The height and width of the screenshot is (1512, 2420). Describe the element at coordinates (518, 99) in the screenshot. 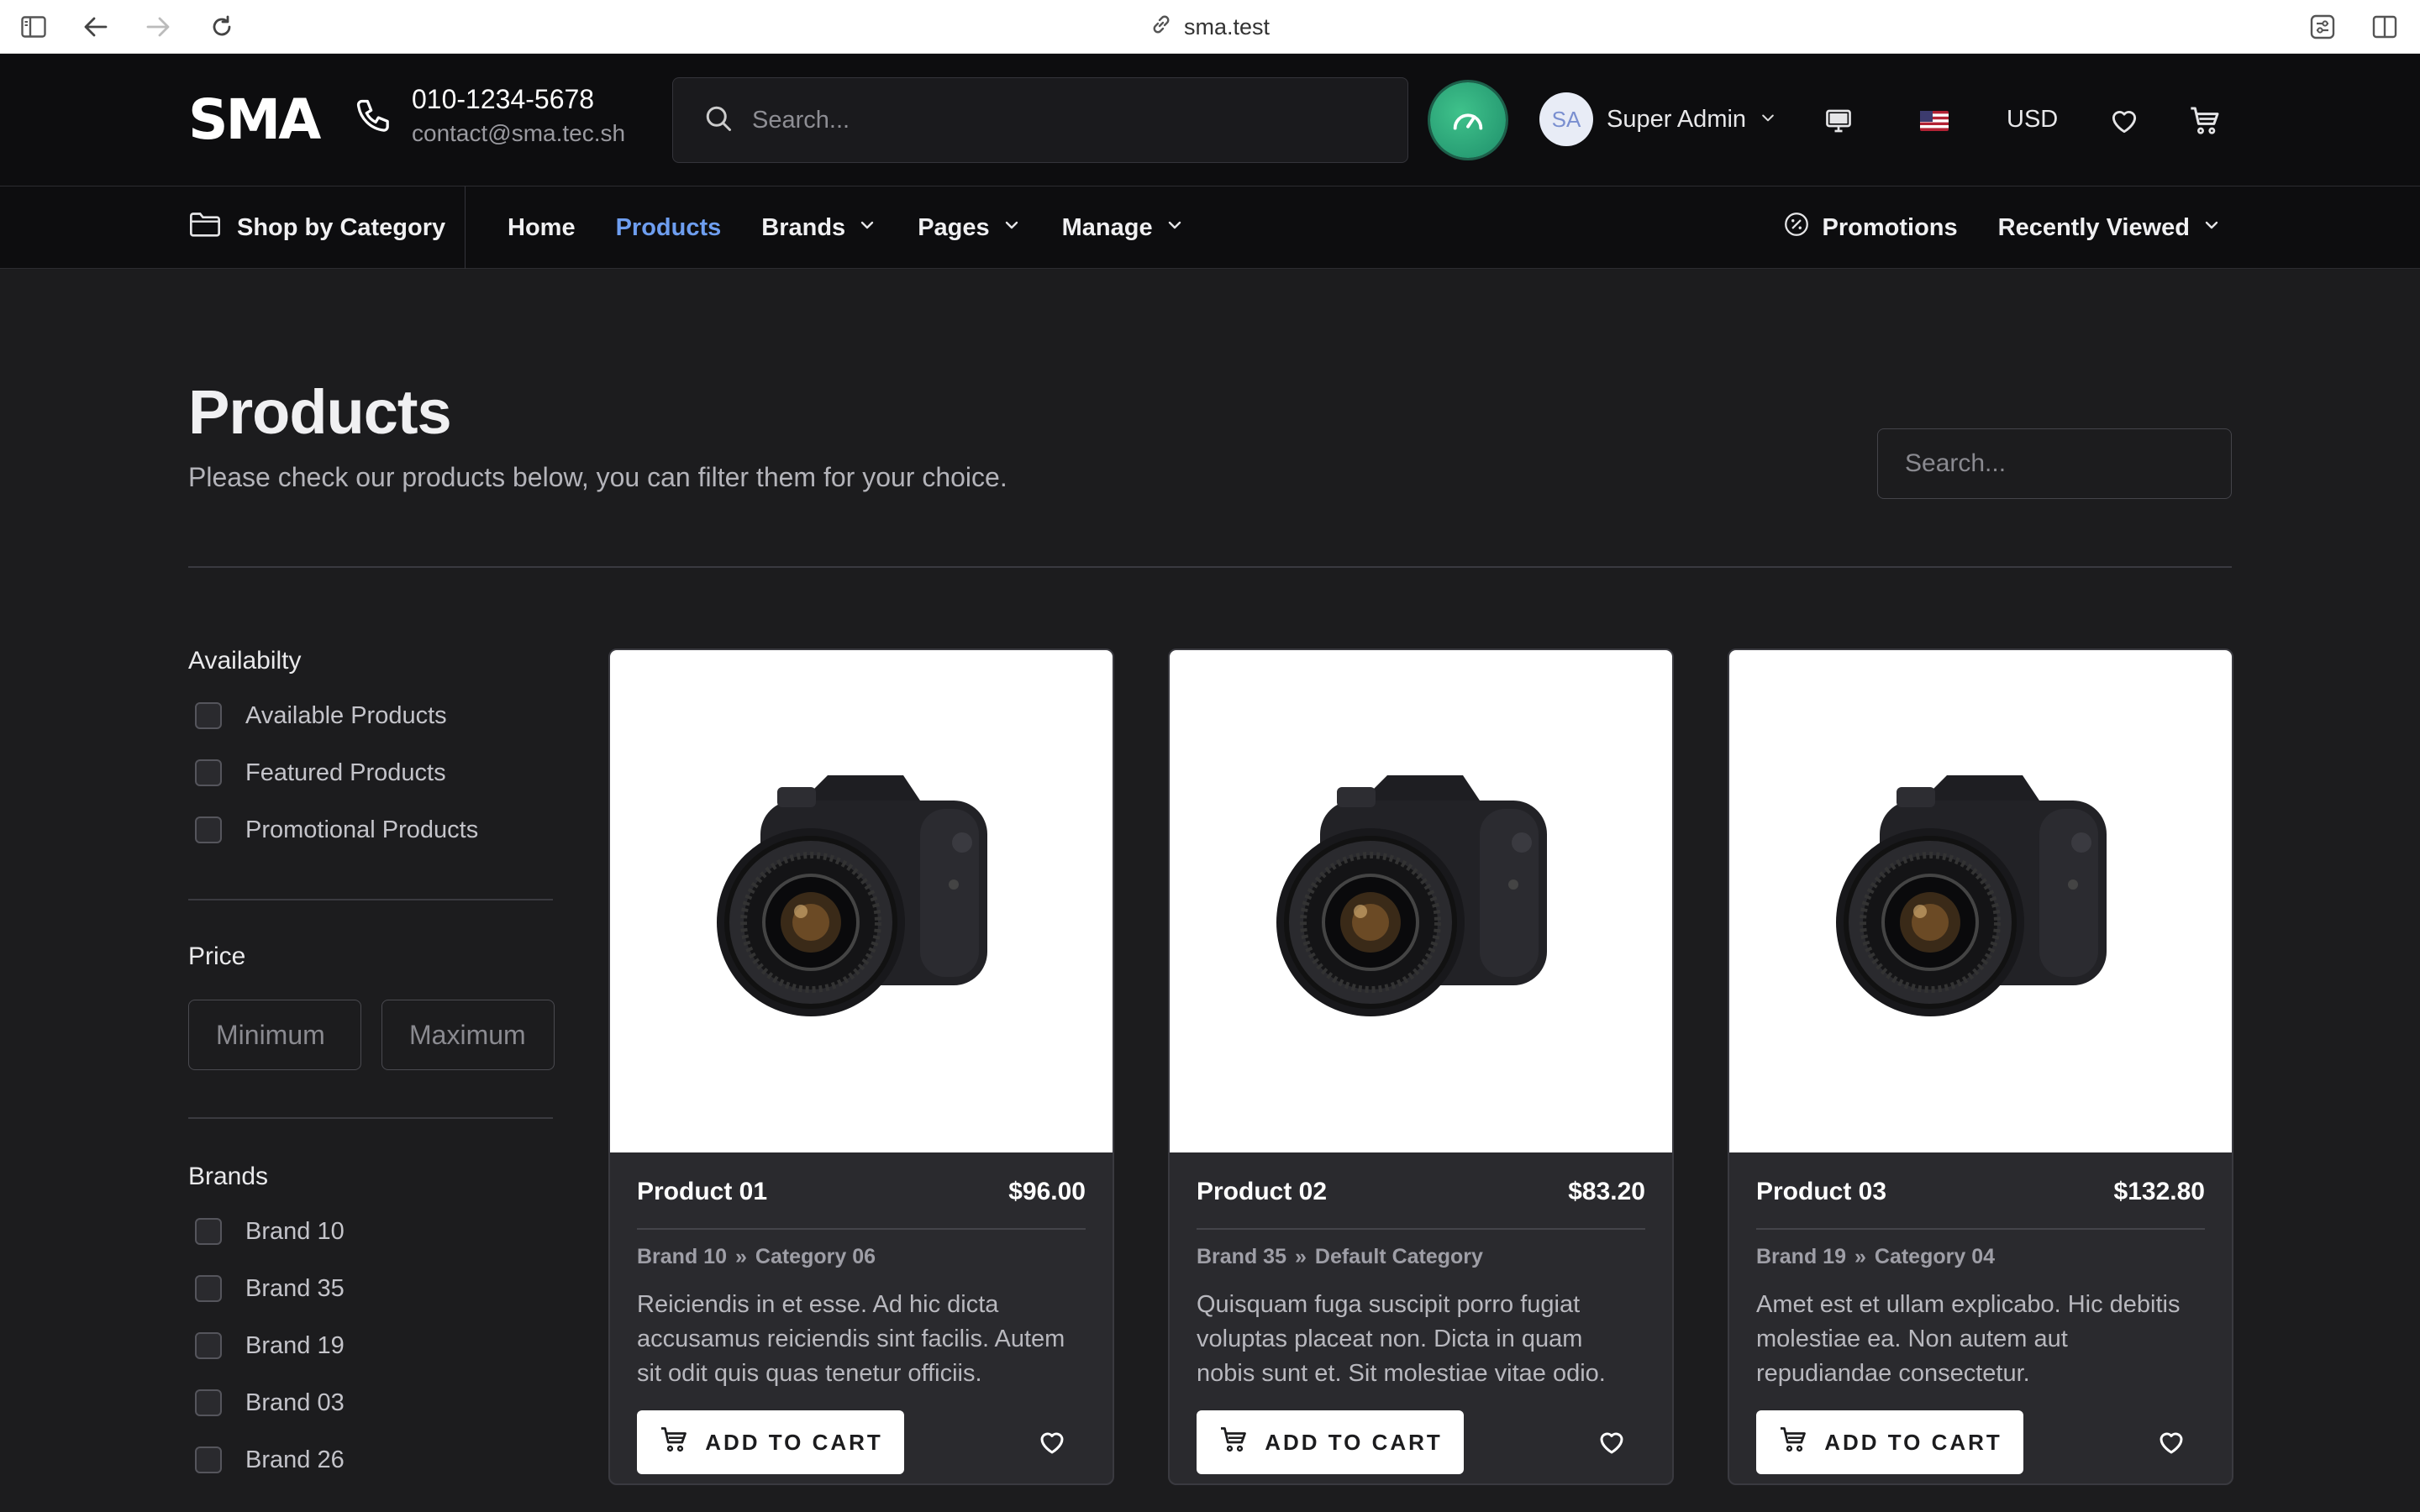

I see `phone-number: 010-1234-5678` at that location.